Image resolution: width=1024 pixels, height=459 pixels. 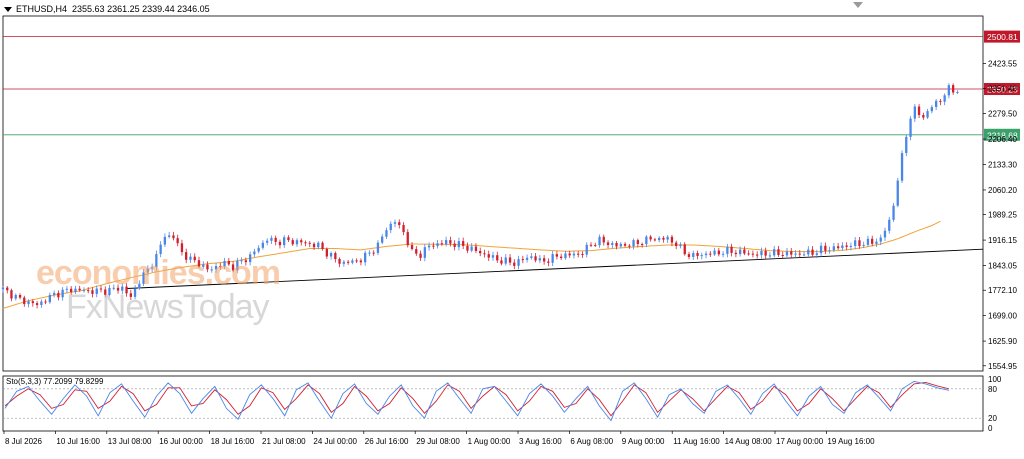 What do you see at coordinates (992, 389) in the screenshot?
I see `stochastic-tick-label: 80` at bounding box center [992, 389].